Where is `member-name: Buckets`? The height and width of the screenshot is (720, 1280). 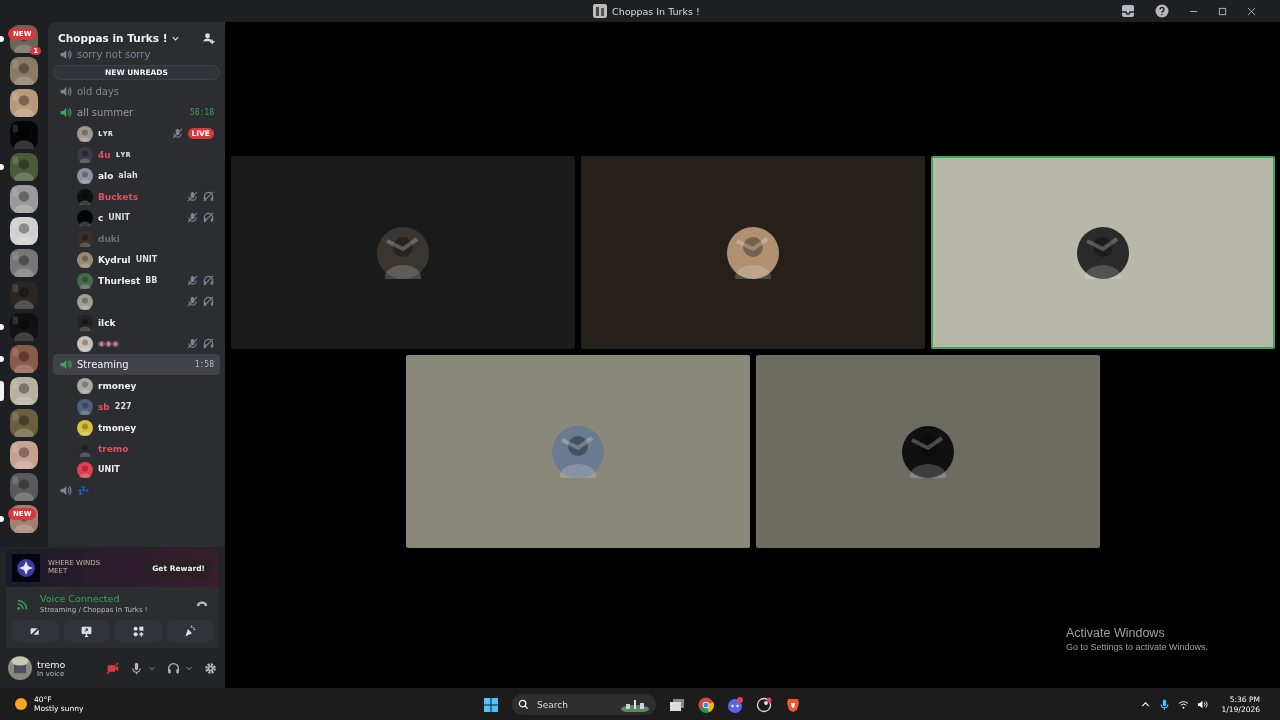
member-name: Buckets is located at coordinates (118, 196).